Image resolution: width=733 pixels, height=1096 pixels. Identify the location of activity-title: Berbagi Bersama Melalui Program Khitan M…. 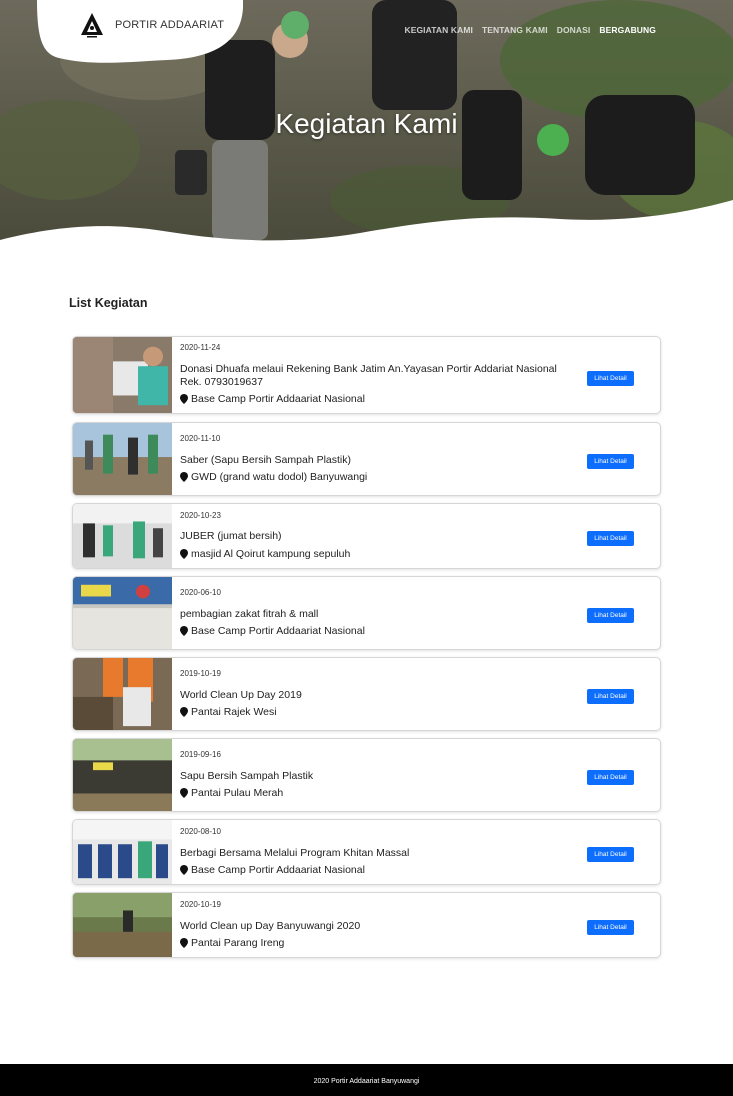
(295, 853).